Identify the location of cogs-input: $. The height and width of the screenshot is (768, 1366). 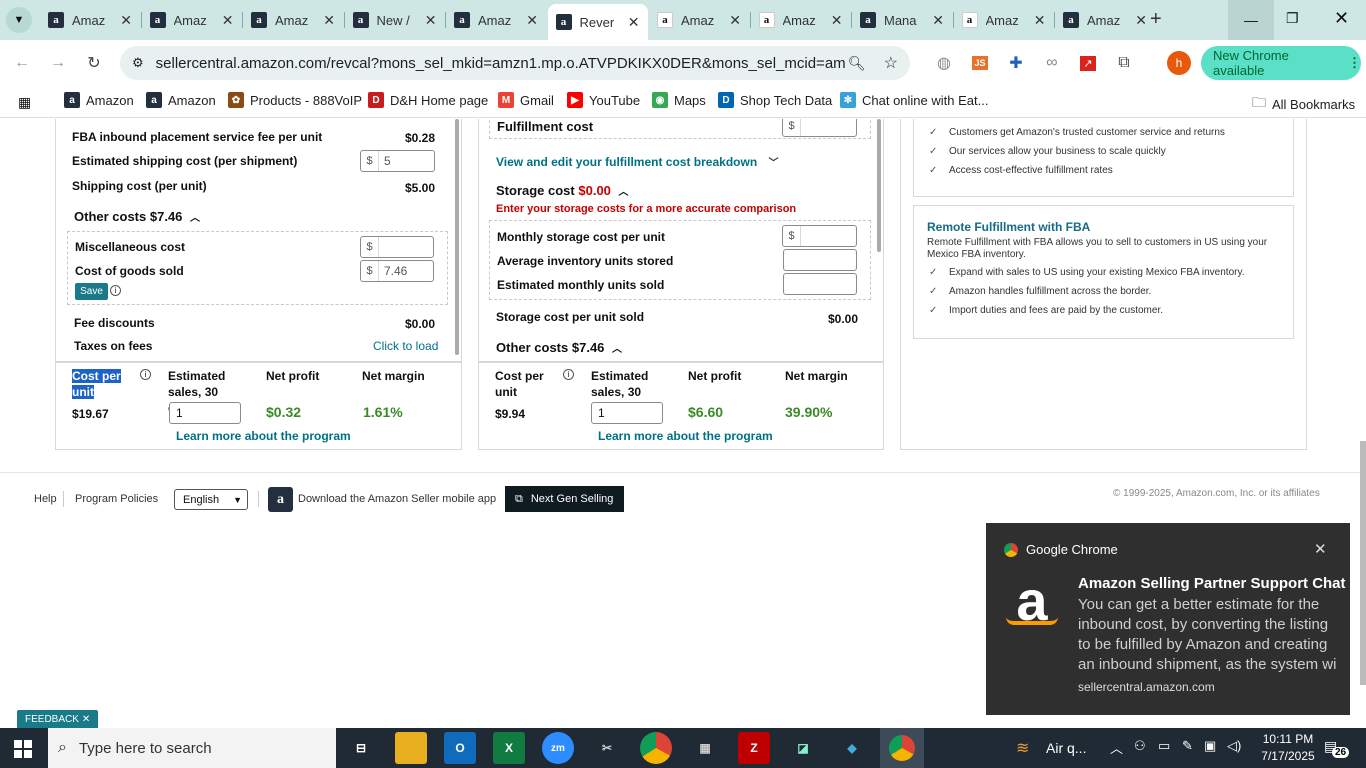
(397, 271).